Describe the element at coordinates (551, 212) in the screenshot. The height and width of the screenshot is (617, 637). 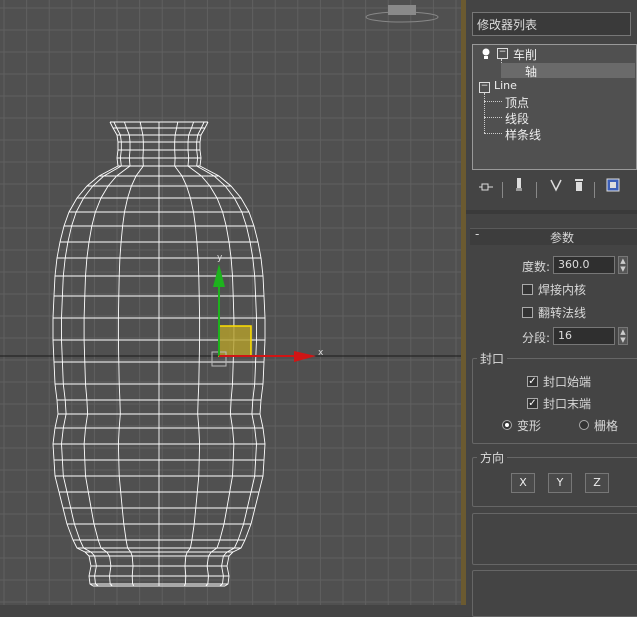
I see `section-divider` at that location.